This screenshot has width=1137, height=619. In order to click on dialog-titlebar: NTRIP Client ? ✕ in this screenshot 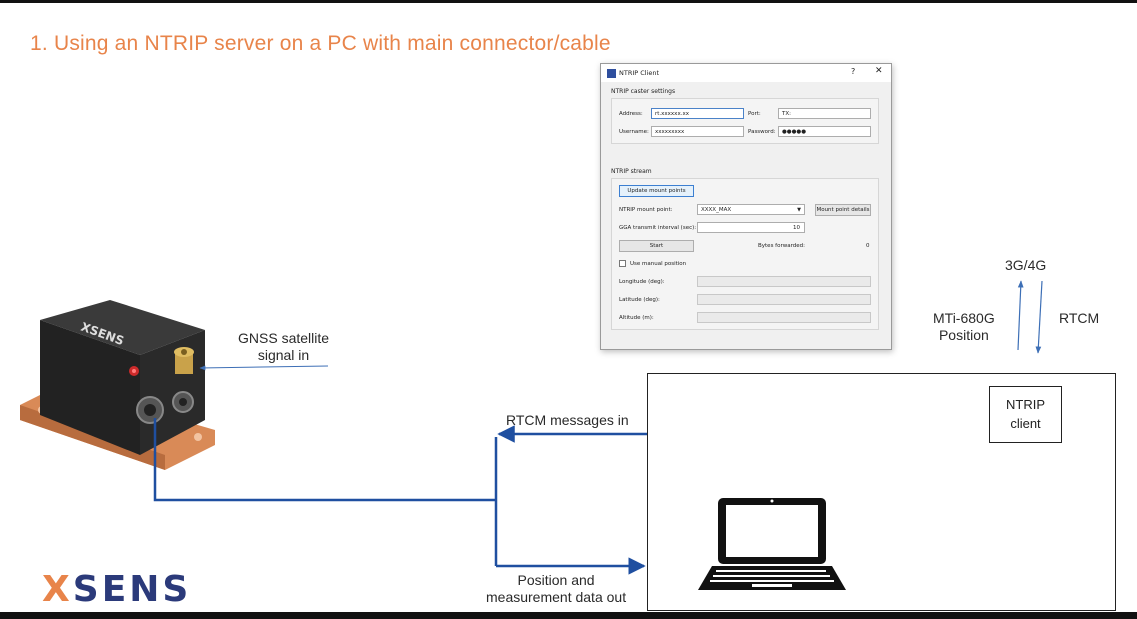, I will do `click(746, 73)`.